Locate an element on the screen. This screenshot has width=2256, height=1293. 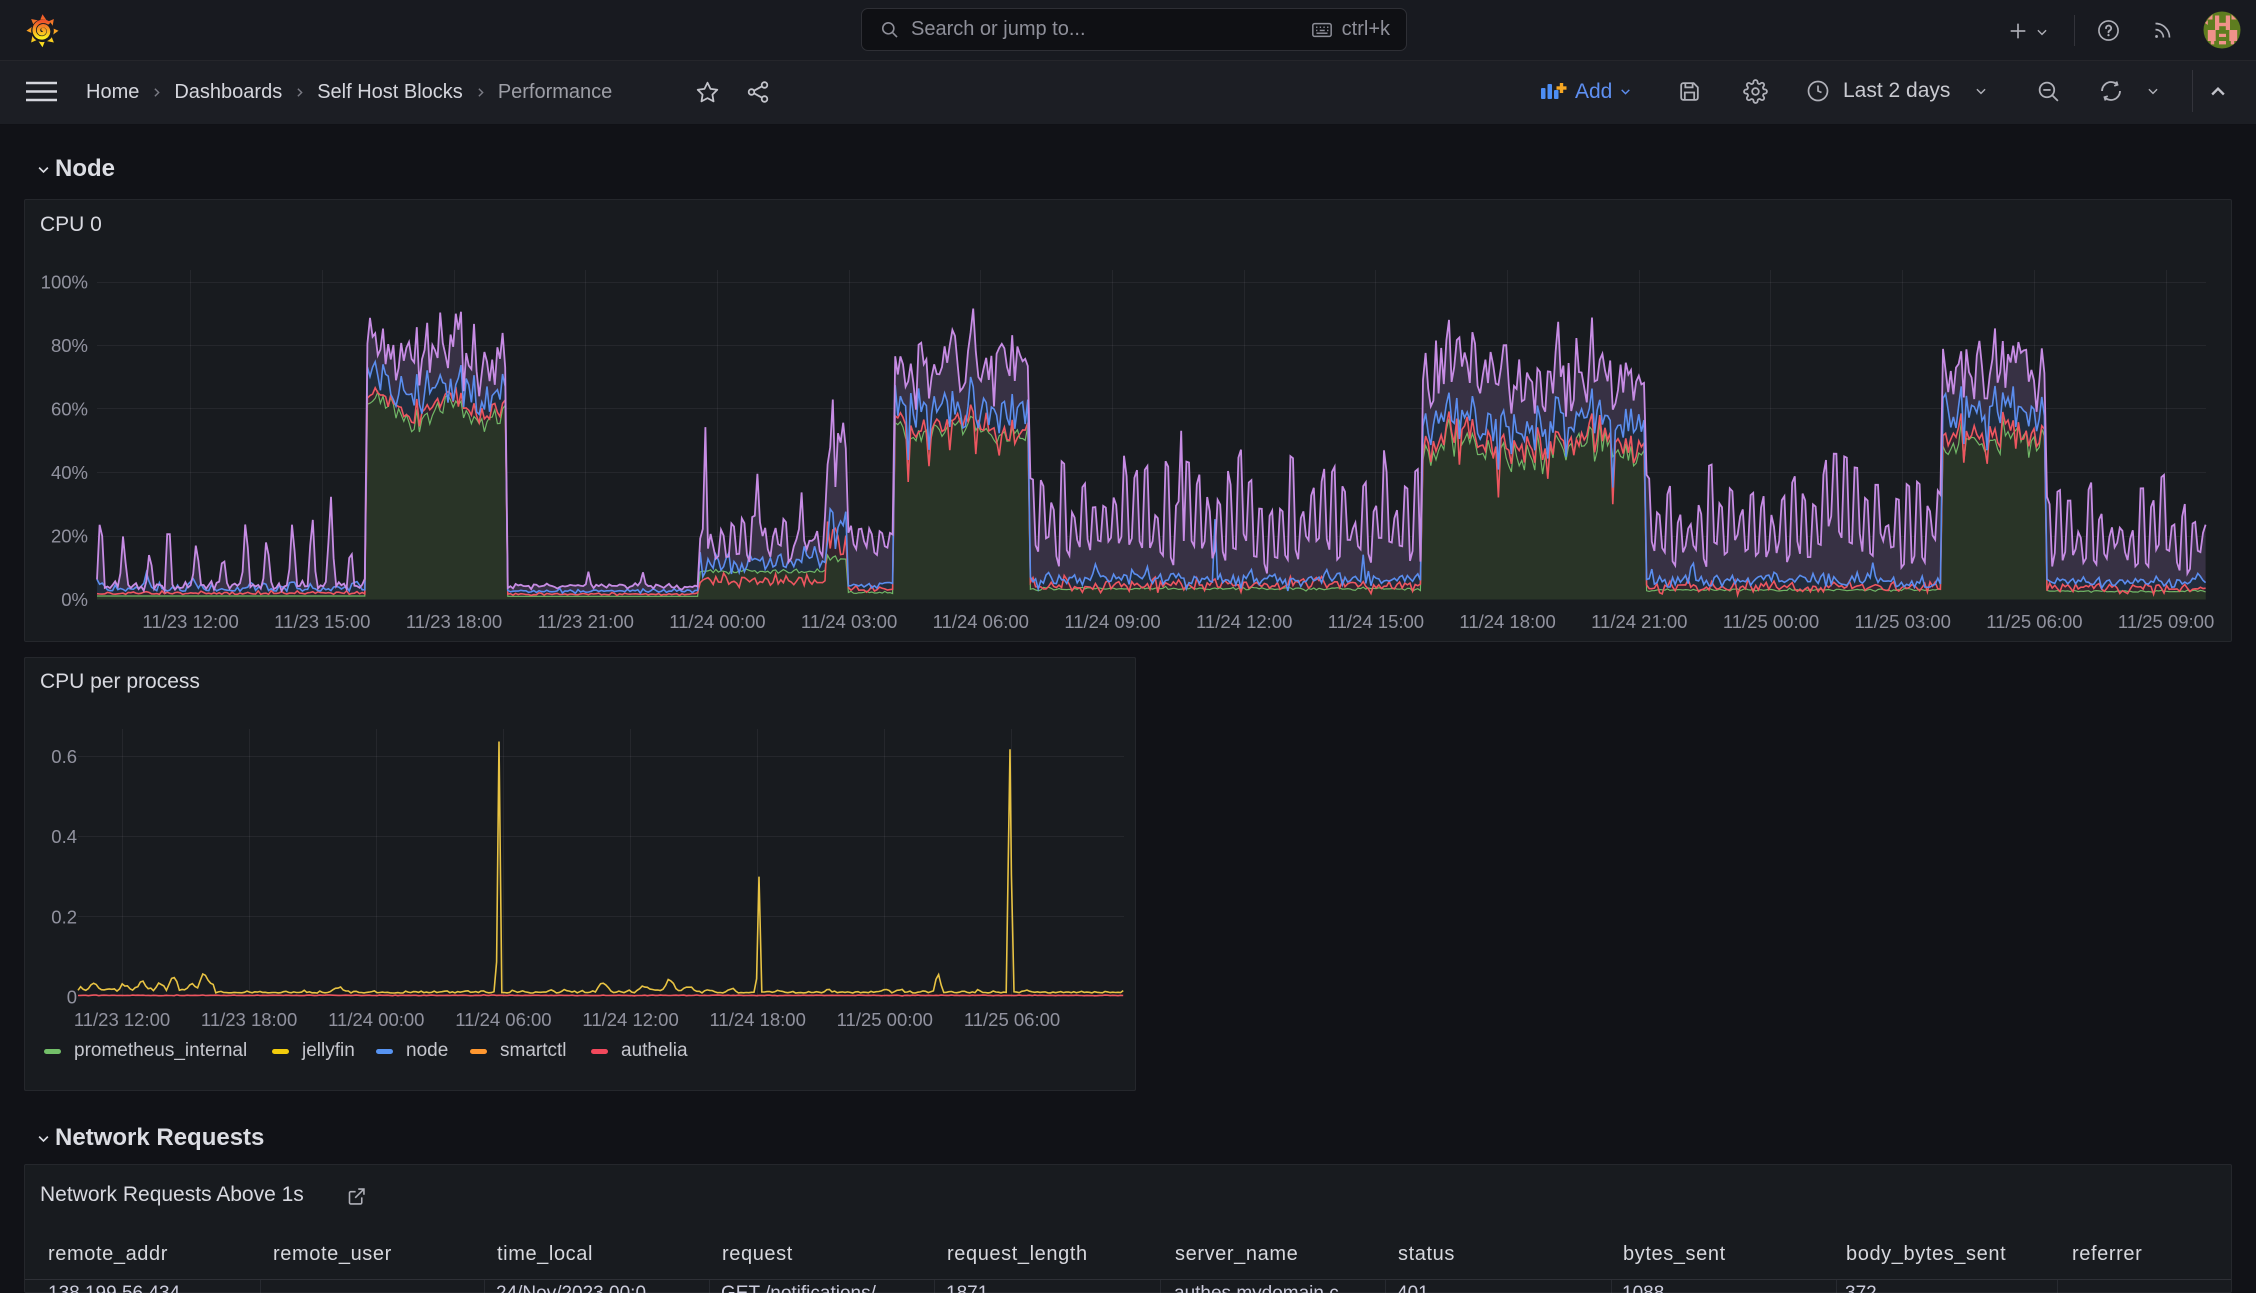
svg-text: 11/24 03:00 is located at coordinates (849, 621).